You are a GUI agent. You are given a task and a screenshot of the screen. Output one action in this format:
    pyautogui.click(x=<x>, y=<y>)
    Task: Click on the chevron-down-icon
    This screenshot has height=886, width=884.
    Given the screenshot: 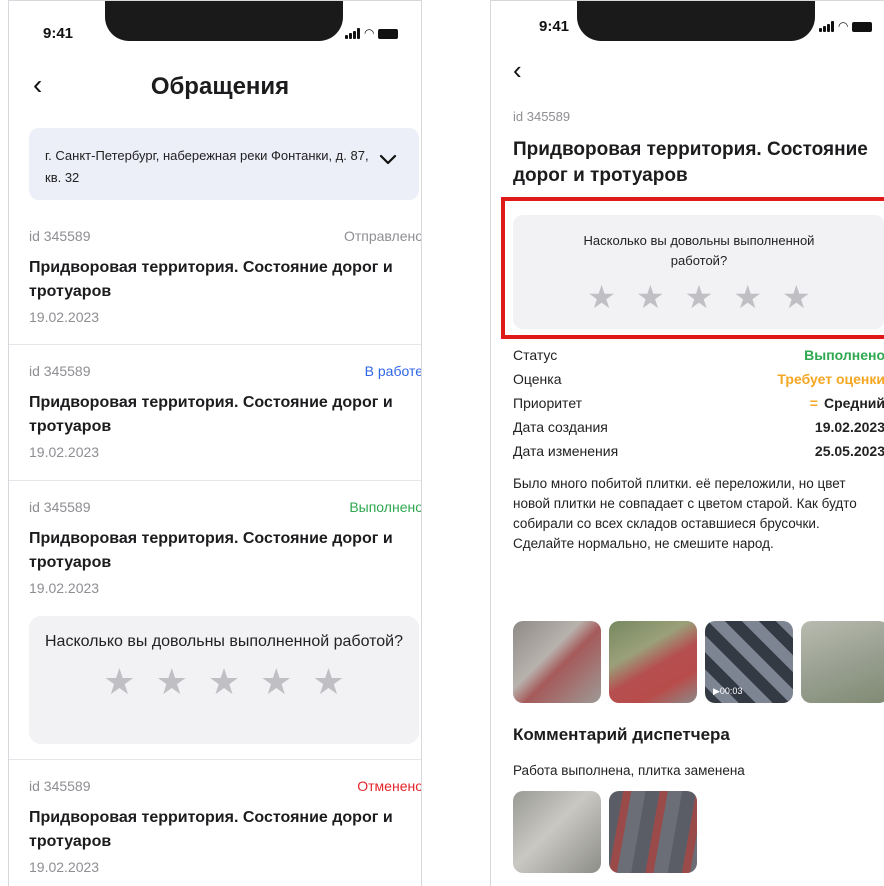 What is the action you would take?
    pyautogui.click(x=388, y=159)
    